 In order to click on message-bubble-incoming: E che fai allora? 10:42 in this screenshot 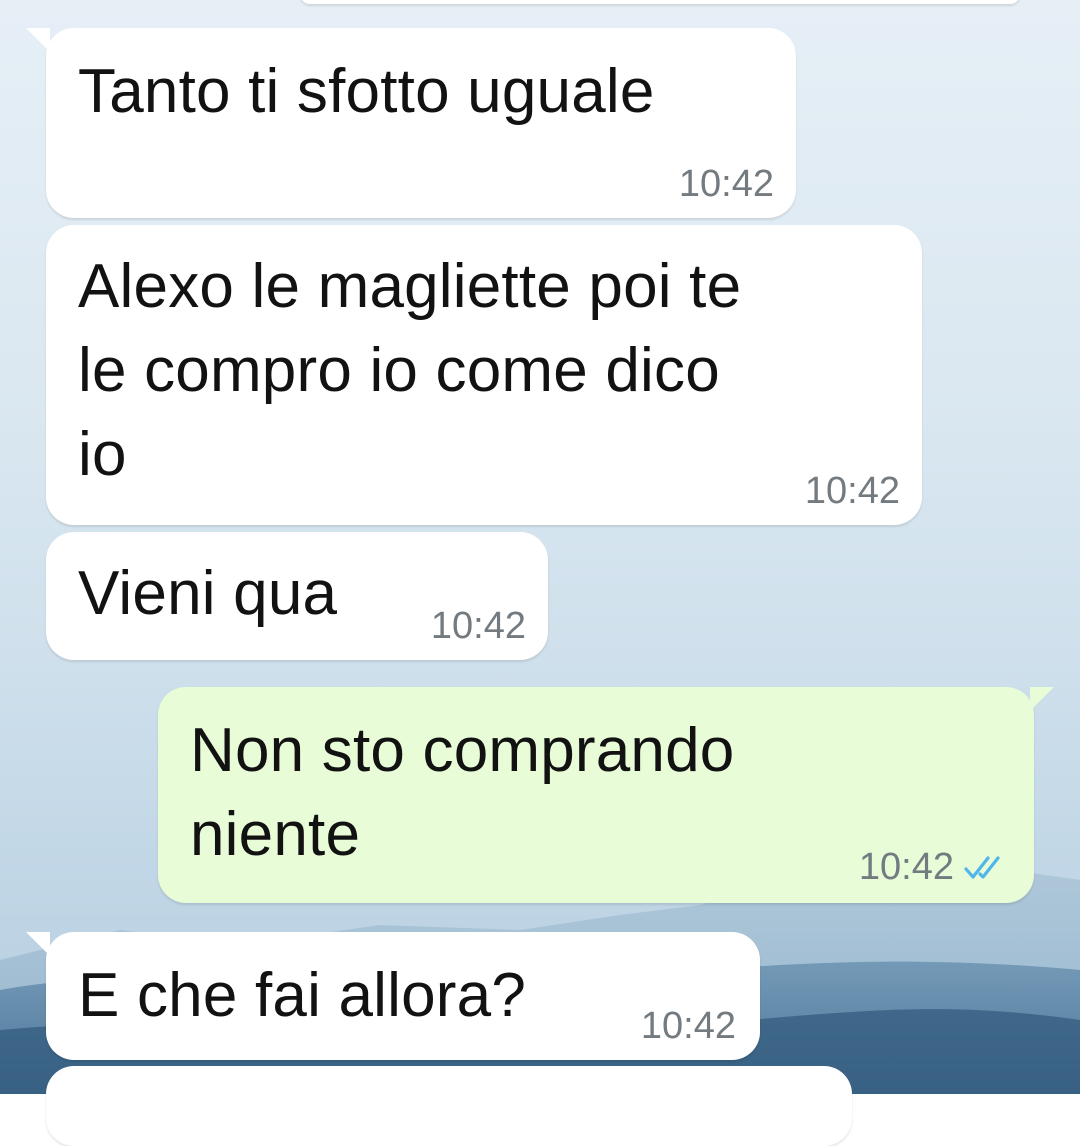, I will do `click(393, 996)`.